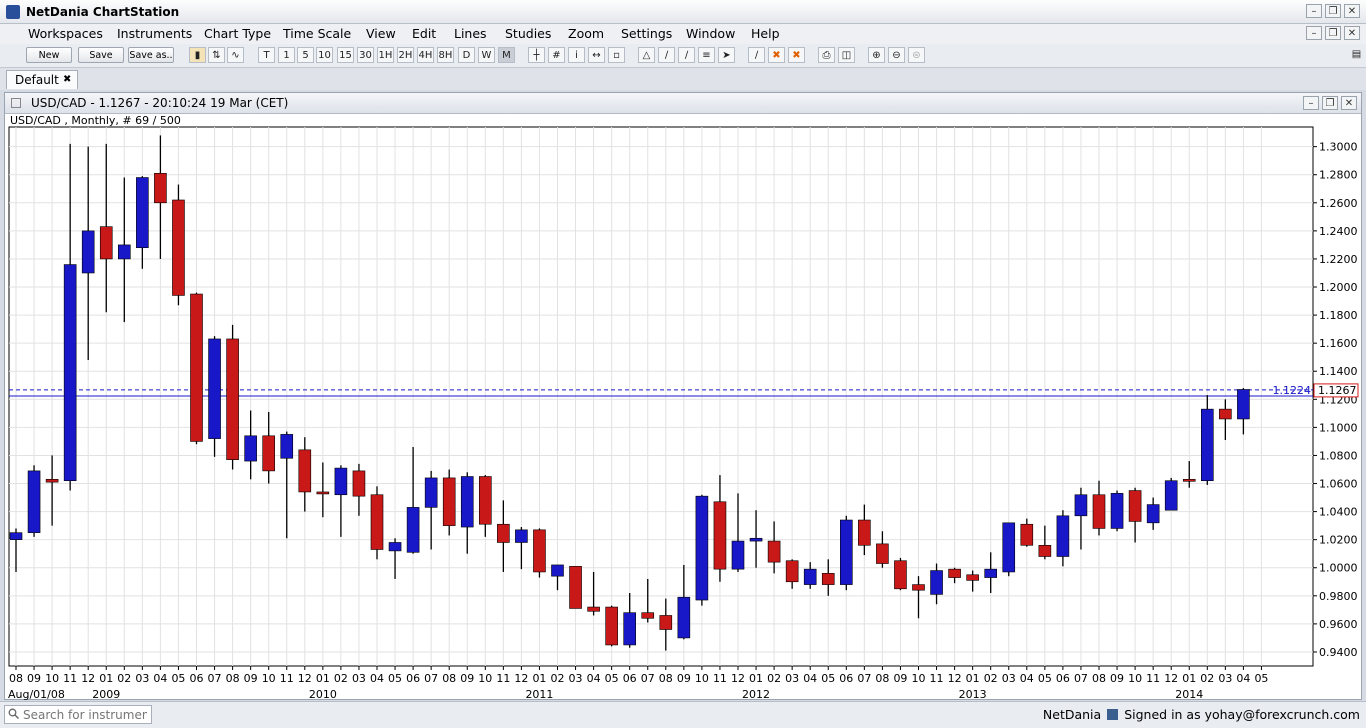 Image resolution: width=1366 pixels, height=728 pixels. I want to click on zoom-out-icon: ⊖, so click(896, 55).